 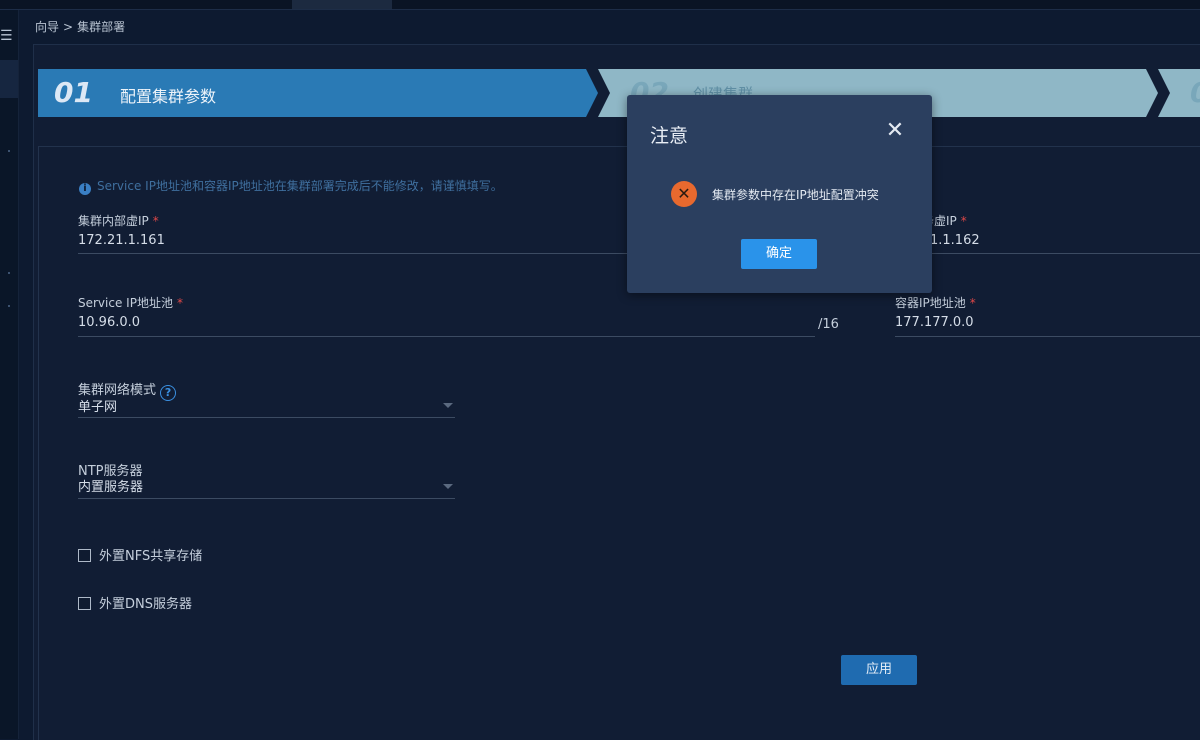 I want to click on breadcrumb: 向导 > 集群部署, so click(x=80, y=27).